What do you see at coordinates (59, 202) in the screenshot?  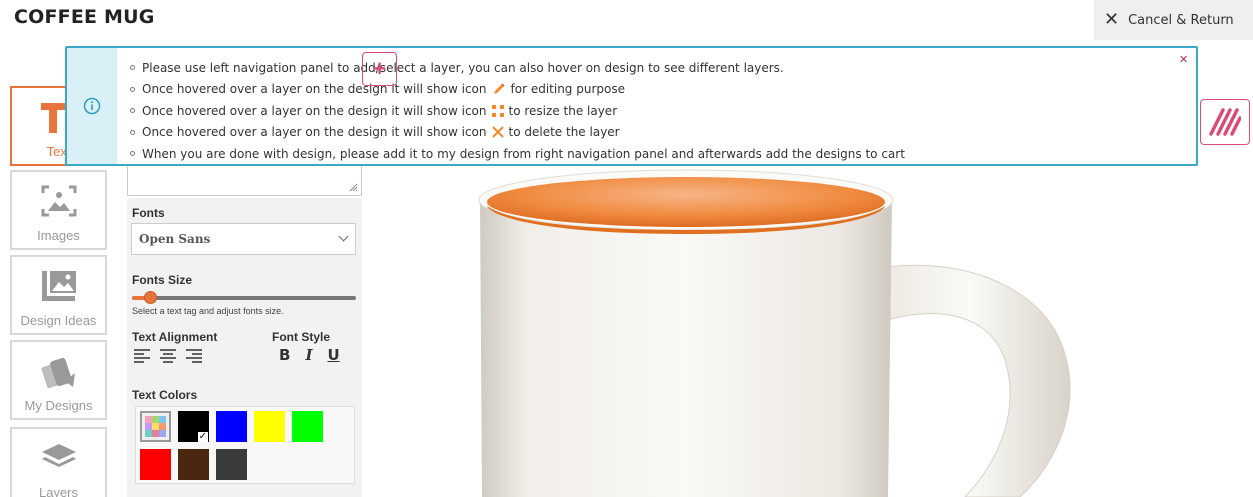 I see `image-icon` at bounding box center [59, 202].